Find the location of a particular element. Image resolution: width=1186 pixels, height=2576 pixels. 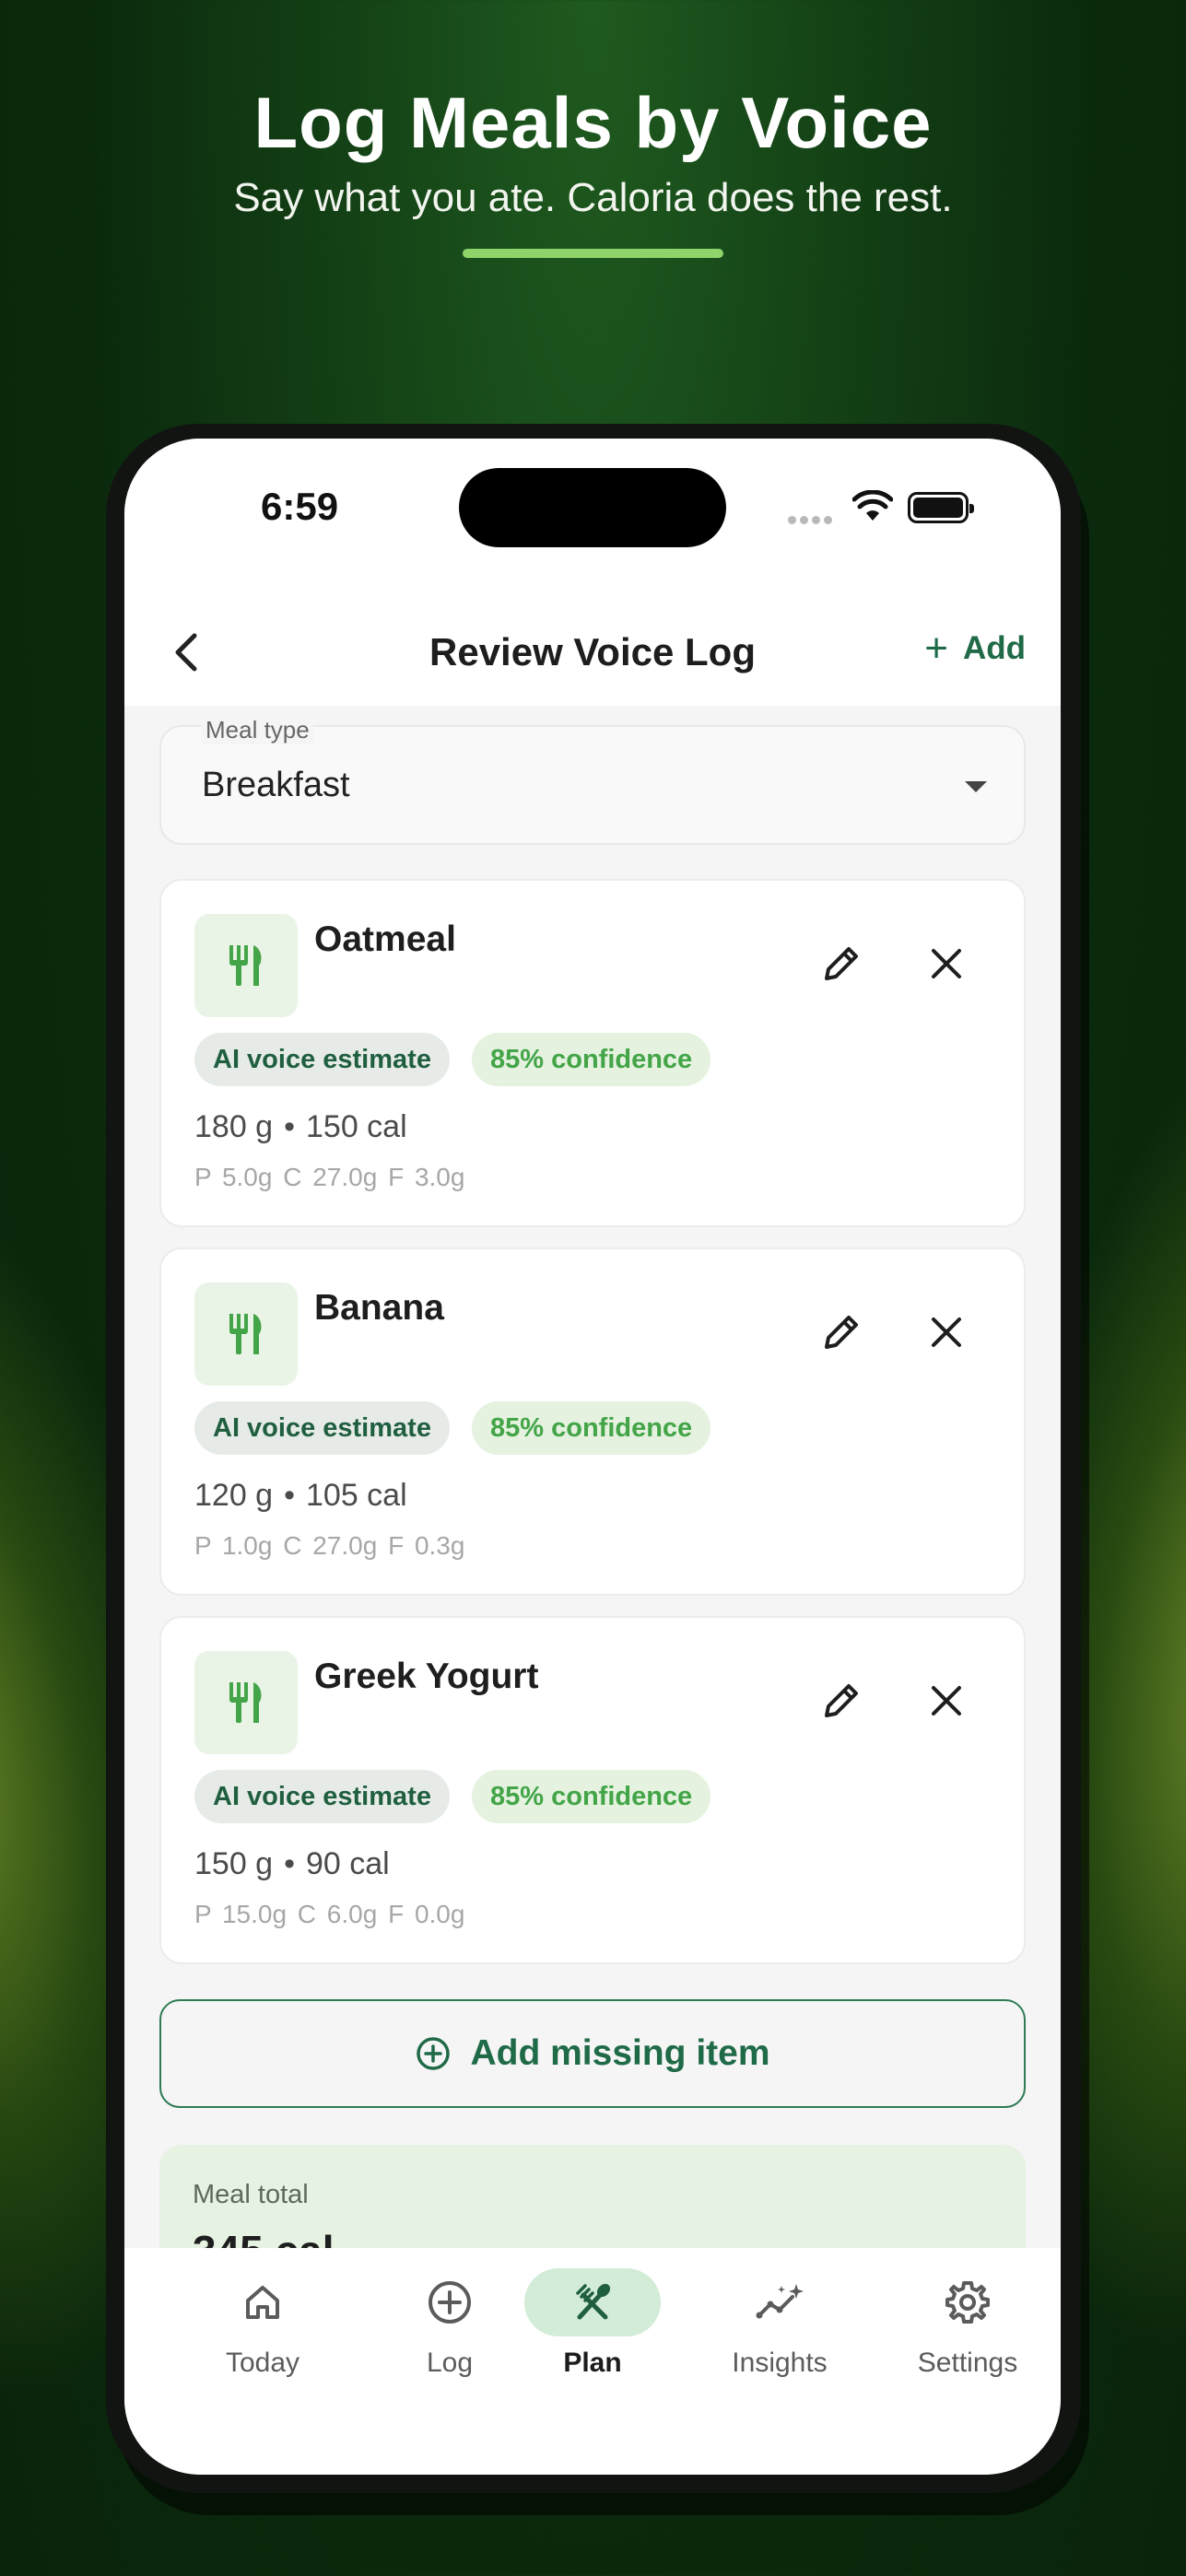

home-icon is located at coordinates (262, 2302).